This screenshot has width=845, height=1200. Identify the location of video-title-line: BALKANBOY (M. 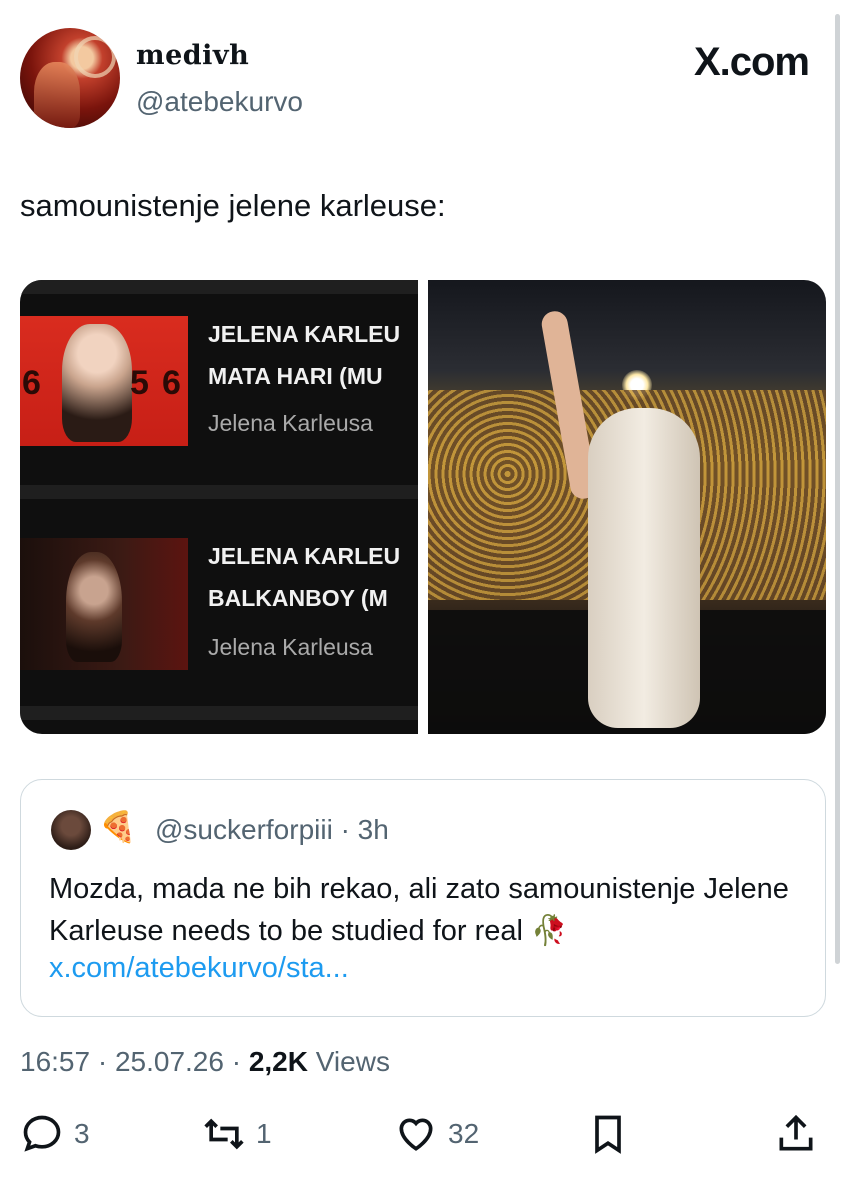
(298, 598).